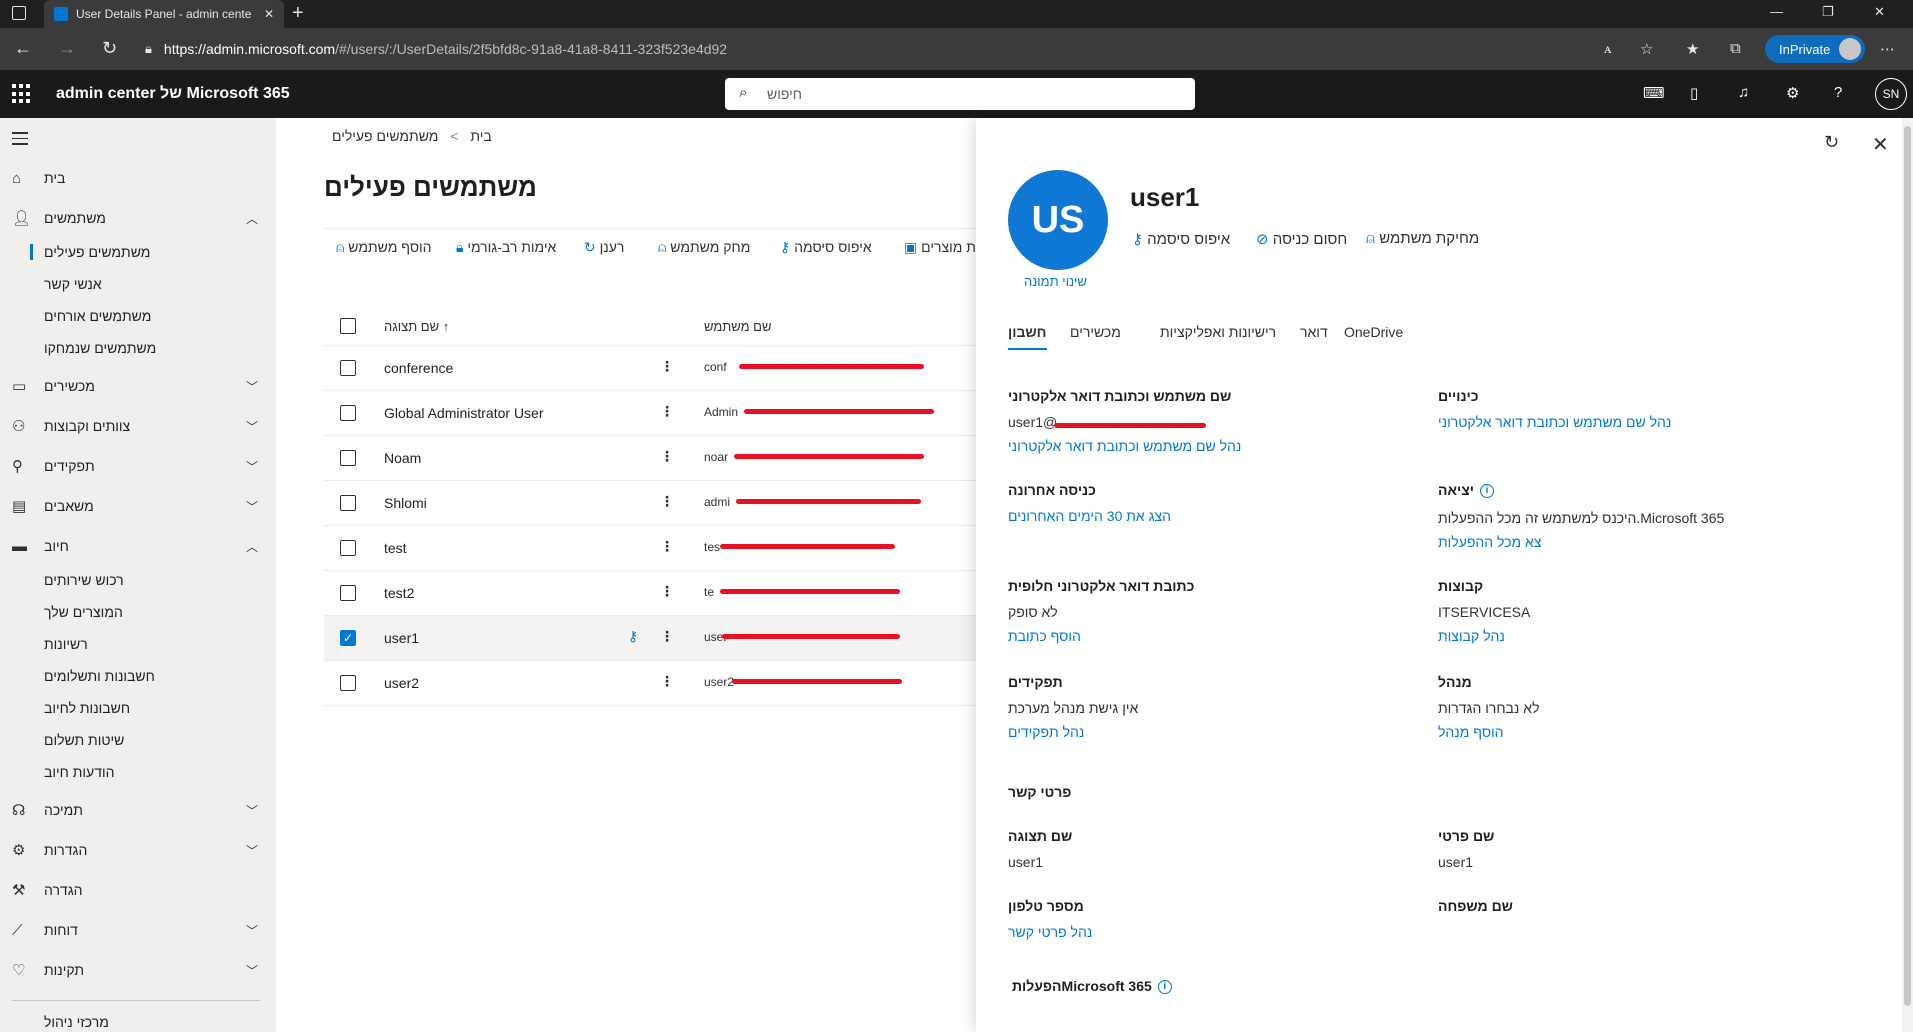 The width and height of the screenshot is (1913, 1032). Describe the element at coordinates (138, 218) in the screenshot. I see `nav-item-users: 👤︎ משתמשים ︿` at that location.